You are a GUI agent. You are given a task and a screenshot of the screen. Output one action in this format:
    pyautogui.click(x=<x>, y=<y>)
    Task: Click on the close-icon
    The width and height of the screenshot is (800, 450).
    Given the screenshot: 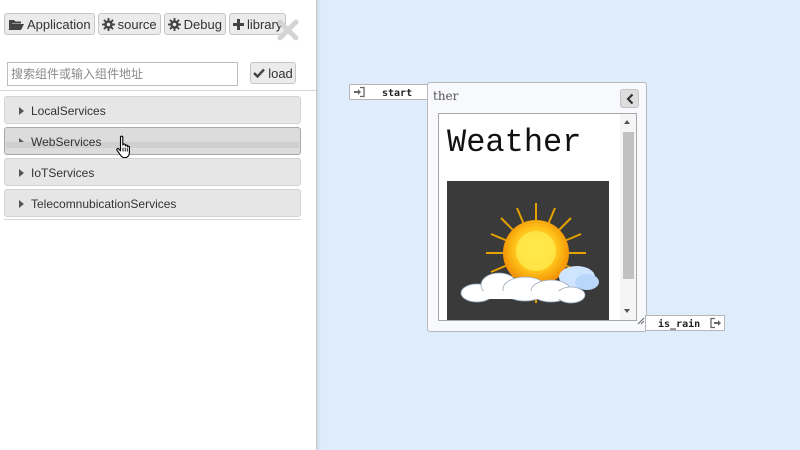 What is the action you would take?
    pyautogui.click(x=288, y=30)
    